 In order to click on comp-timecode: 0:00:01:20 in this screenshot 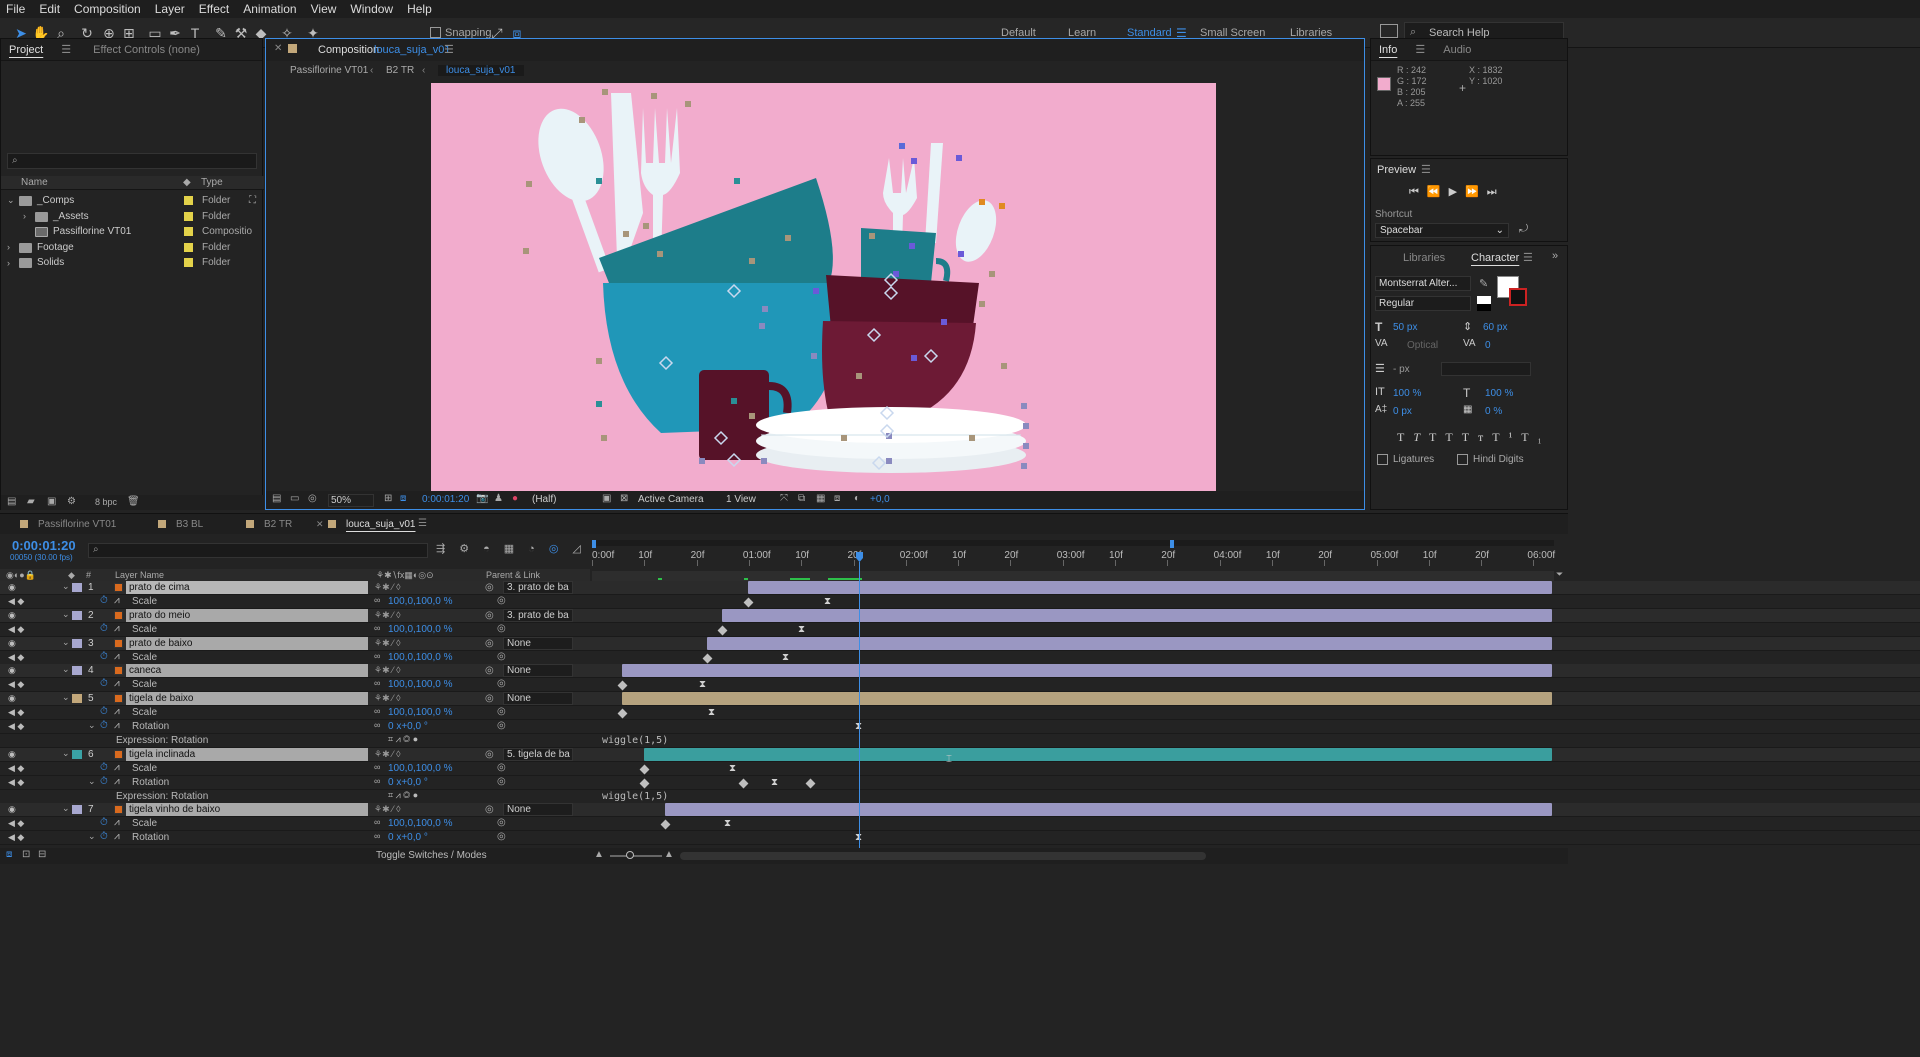, I will do `click(445, 499)`.